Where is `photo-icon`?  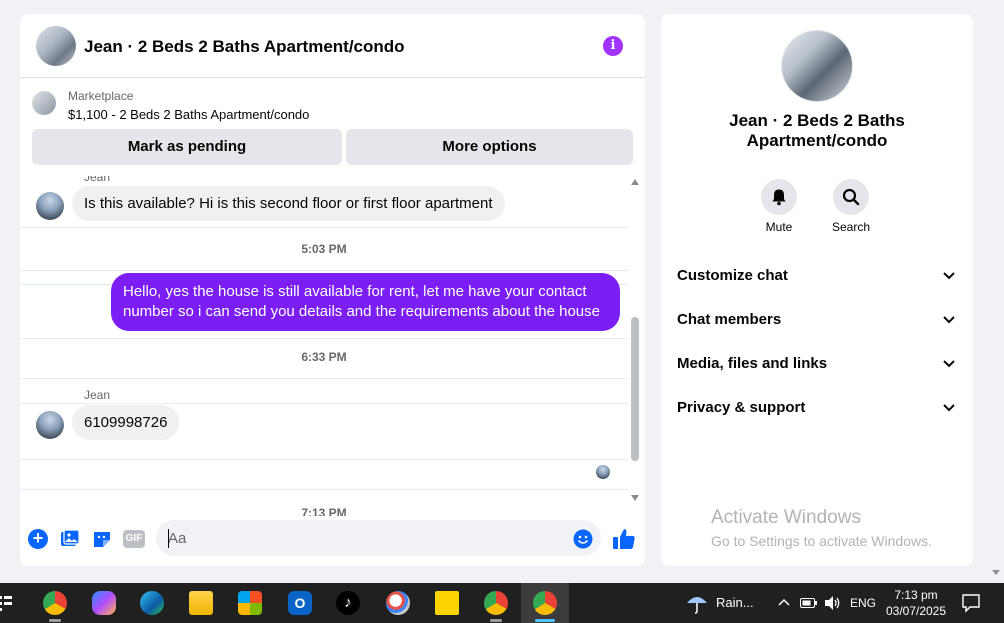
photo-icon is located at coordinates (70, 539).